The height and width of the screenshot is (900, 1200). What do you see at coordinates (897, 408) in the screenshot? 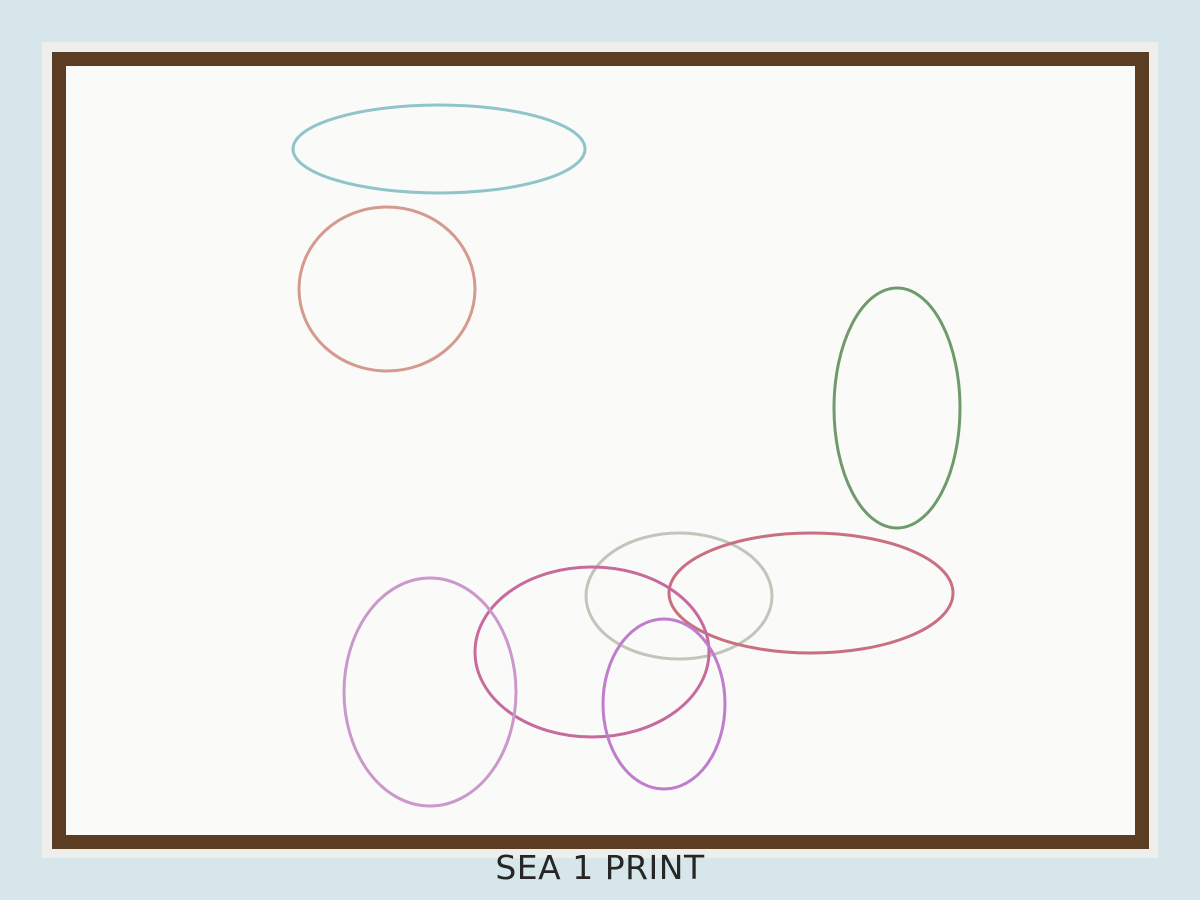
I see `green-ellipse` at bounding box center [897, 408].